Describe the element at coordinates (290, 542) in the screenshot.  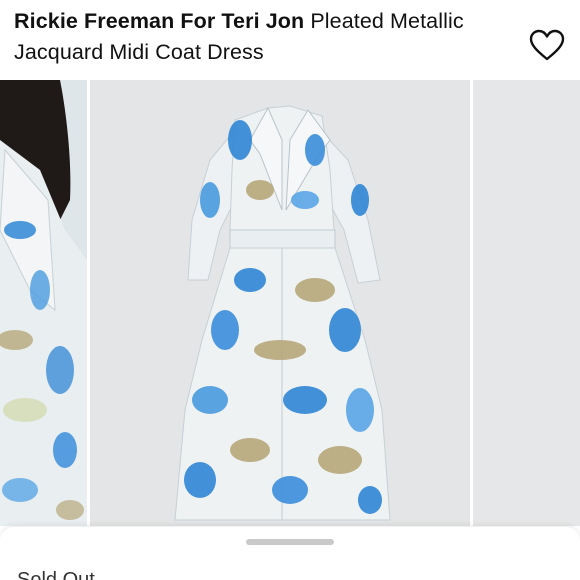
I see `drag-handle` at that location.